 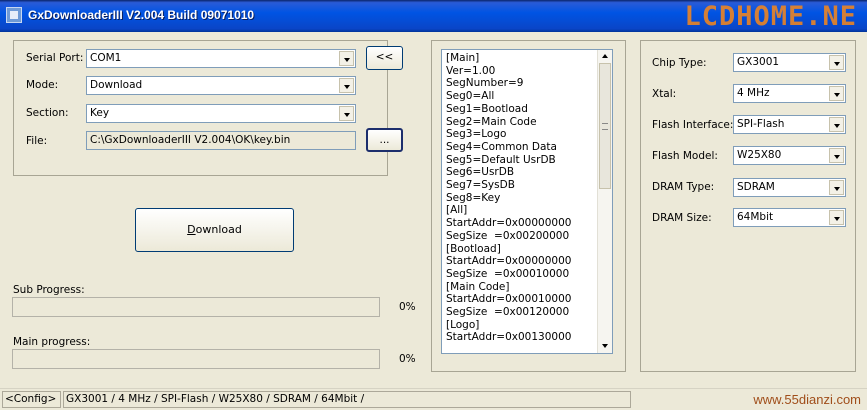 What do you see at coordinates (476, 134) in the screenshot?
I see `config-line: Seg3=Logo` at bounding box center [476, 134].